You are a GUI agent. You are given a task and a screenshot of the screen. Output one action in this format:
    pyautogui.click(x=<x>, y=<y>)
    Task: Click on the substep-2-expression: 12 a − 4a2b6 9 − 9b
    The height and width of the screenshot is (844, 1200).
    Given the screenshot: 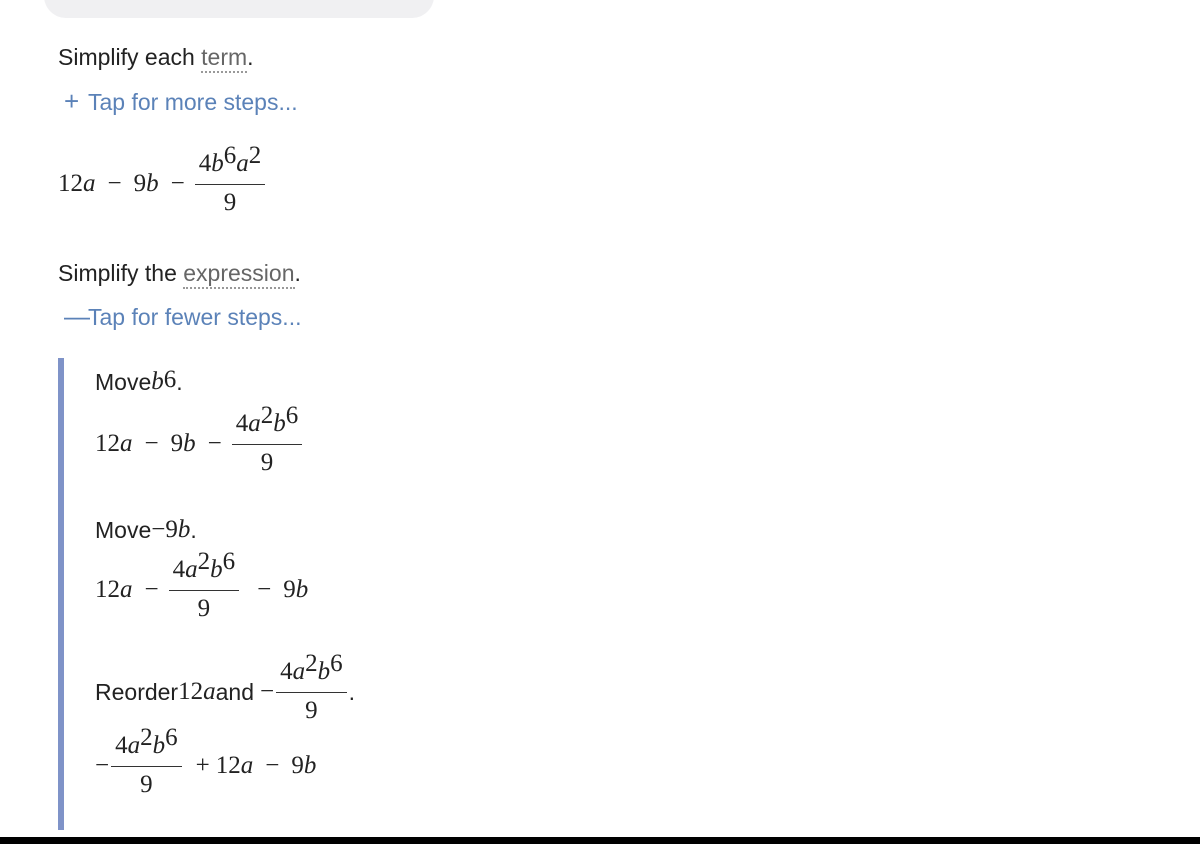 What is the action you would take?
    pyautogui.click(x=202, y=586)
    